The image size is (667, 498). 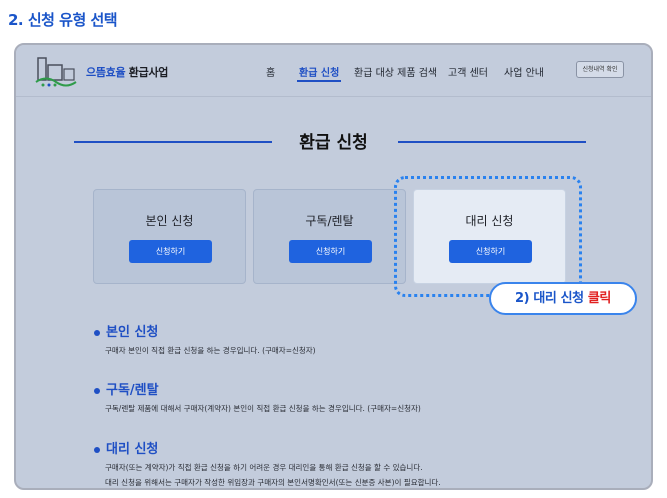 What do you see at coordinates (132, 449) in the screenshot?
I see `section-title-text: 대리 신청` at bounding box center [132, 449].